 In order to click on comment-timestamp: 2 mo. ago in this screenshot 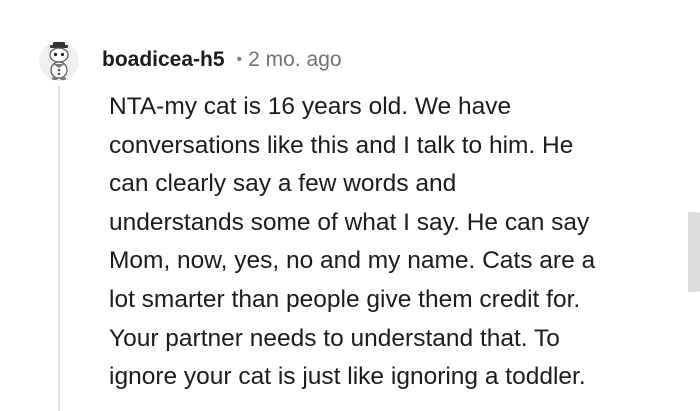, I will do `click(294, 60)`.